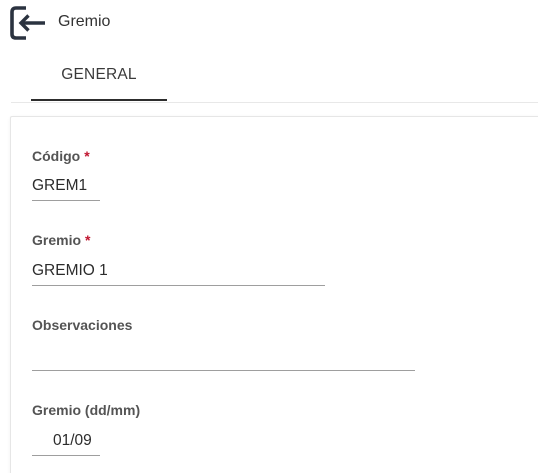 This screenshot has height=473, width=538. I want to click on fecha-underline, so click(66, 455).